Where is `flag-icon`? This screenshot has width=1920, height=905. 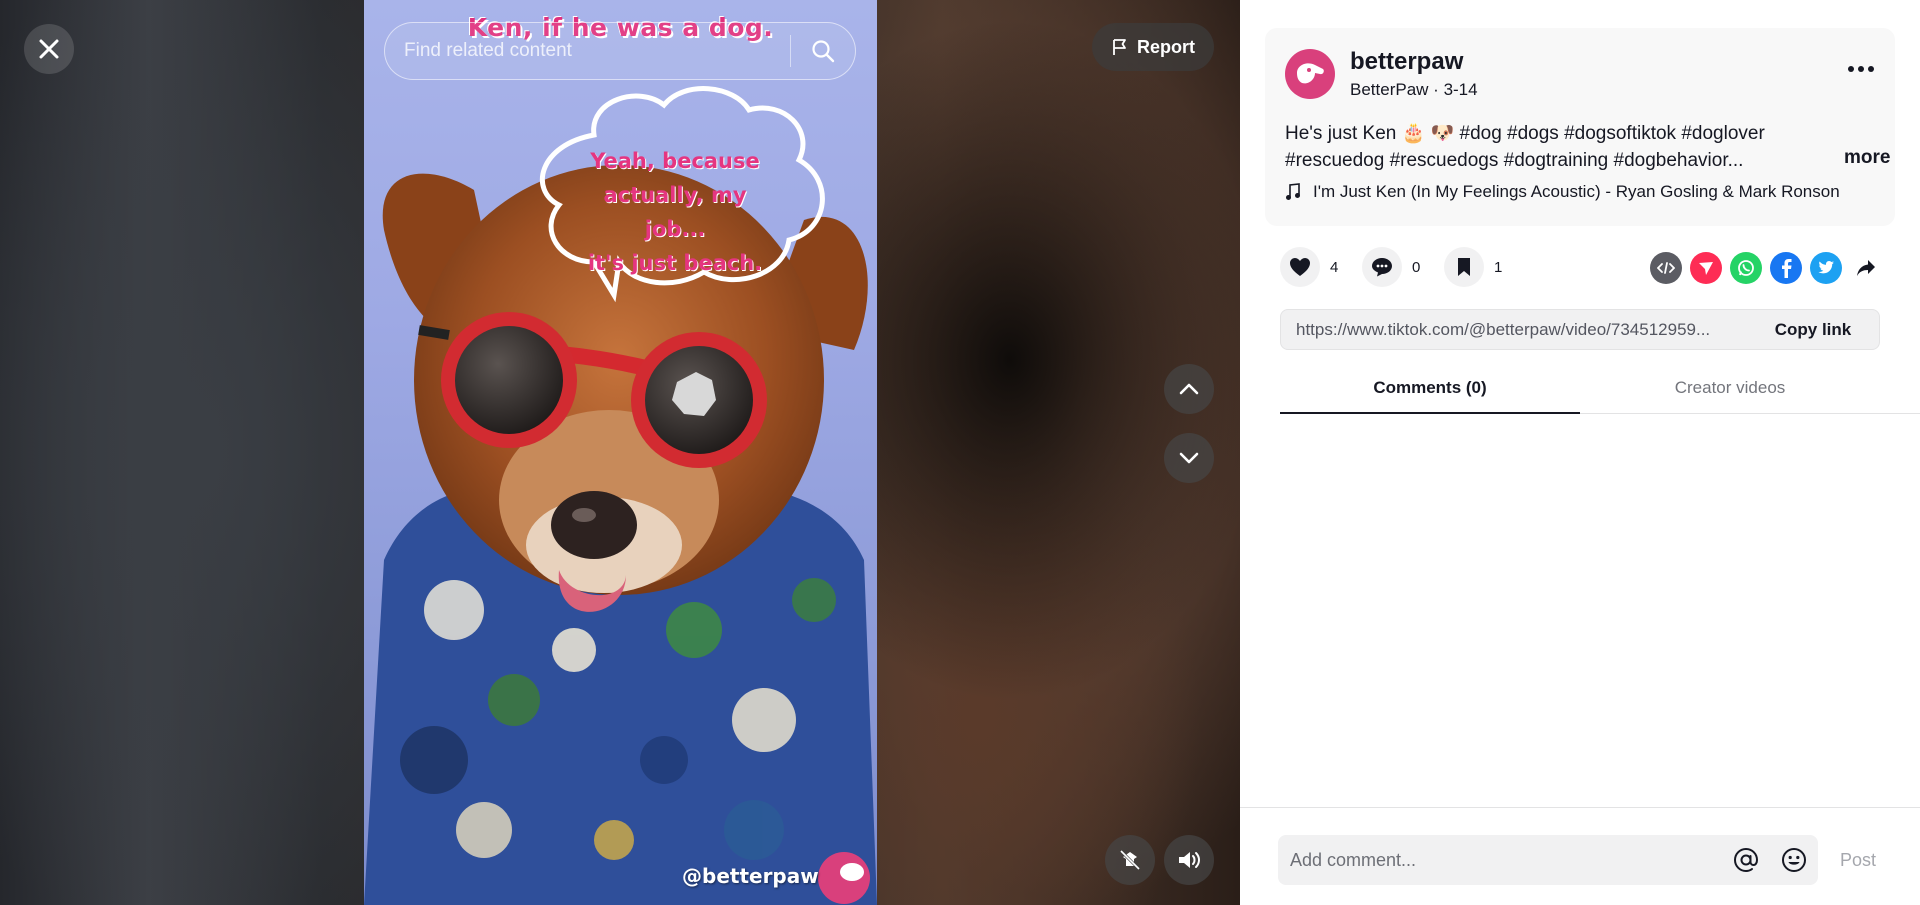
flag-icon is located at coordinates (1119, 47).